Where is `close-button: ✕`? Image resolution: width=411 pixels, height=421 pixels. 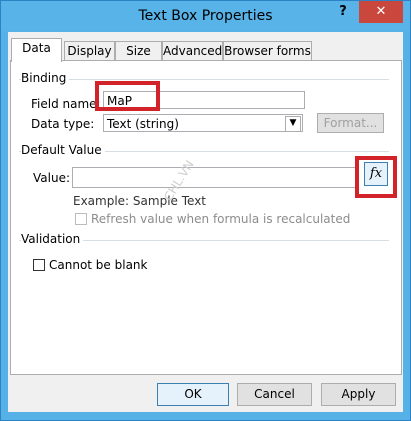
close-button: ✕ is located at coordinates (381, 12).